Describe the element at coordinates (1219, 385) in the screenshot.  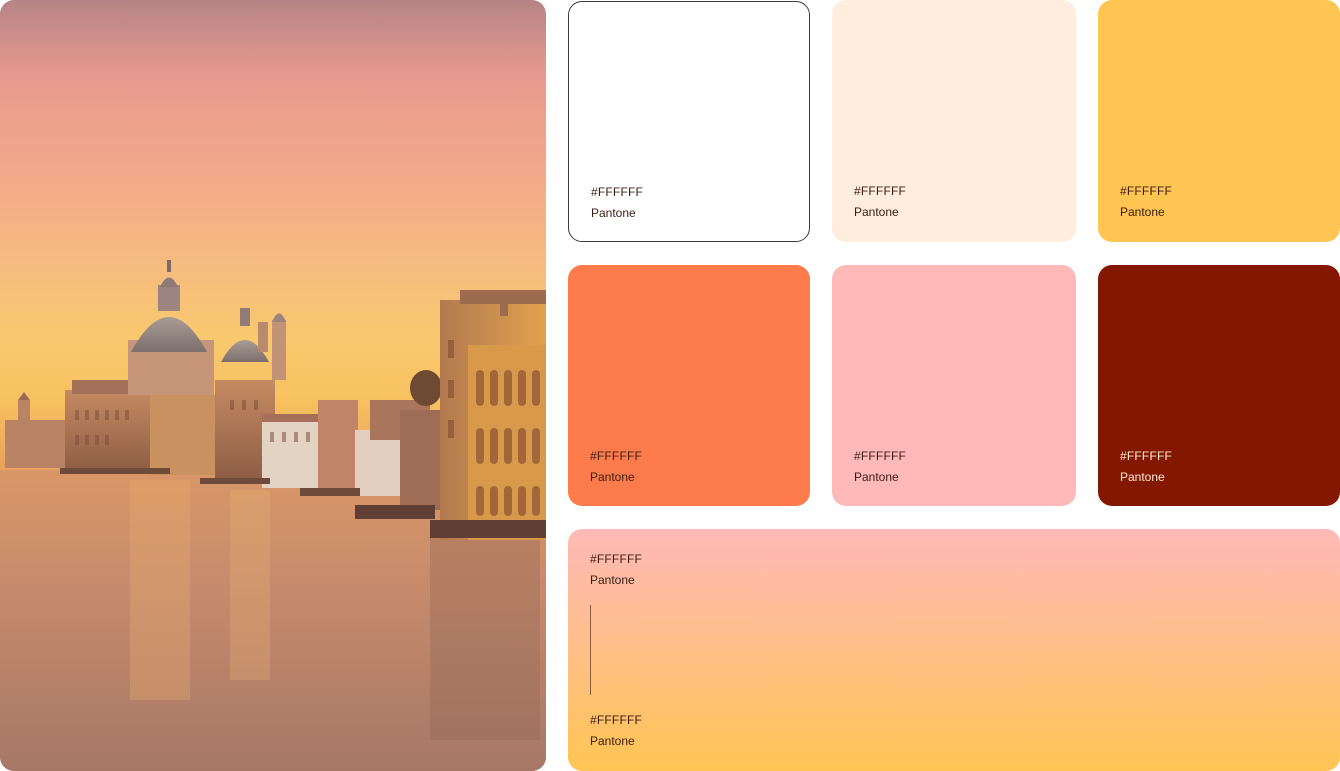
I see `swatch-maroon: #FFFFFF Pantone` at that location.